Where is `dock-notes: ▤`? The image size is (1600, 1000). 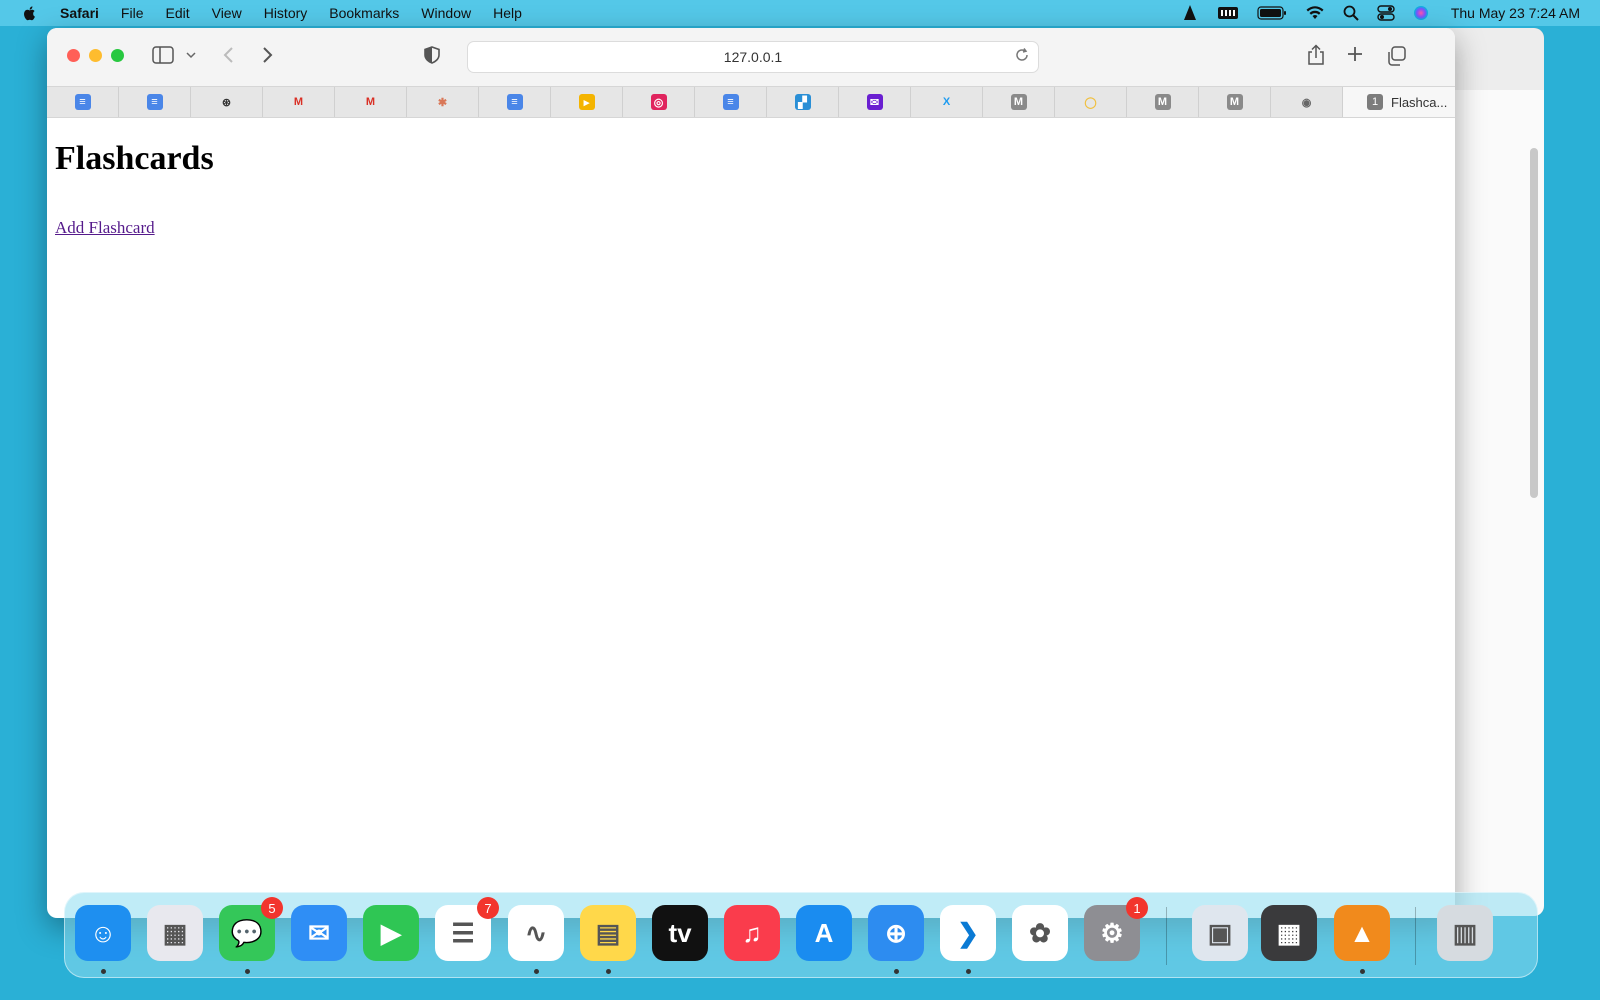 dock-notes: ▤ is located at coordinates (608, 933).